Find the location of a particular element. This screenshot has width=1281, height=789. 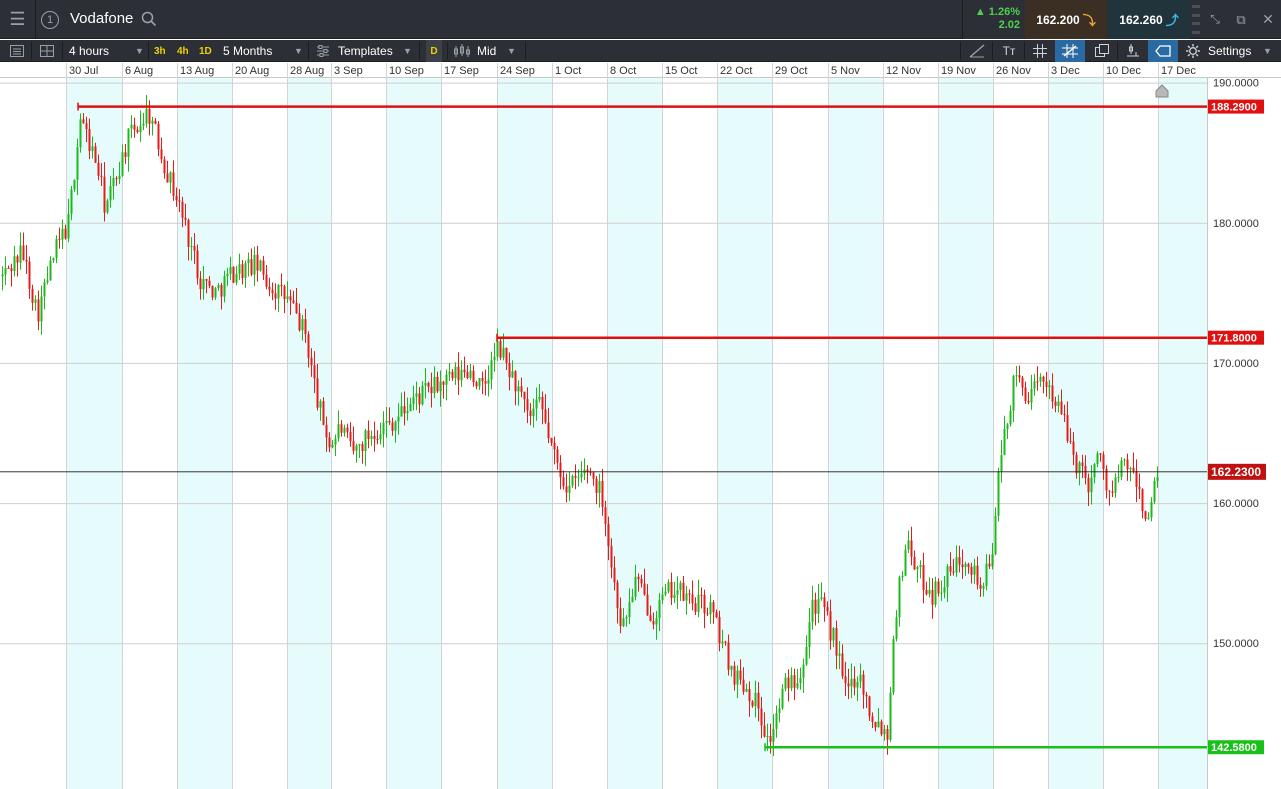

layout-icon is located at coordinates (47, 51).